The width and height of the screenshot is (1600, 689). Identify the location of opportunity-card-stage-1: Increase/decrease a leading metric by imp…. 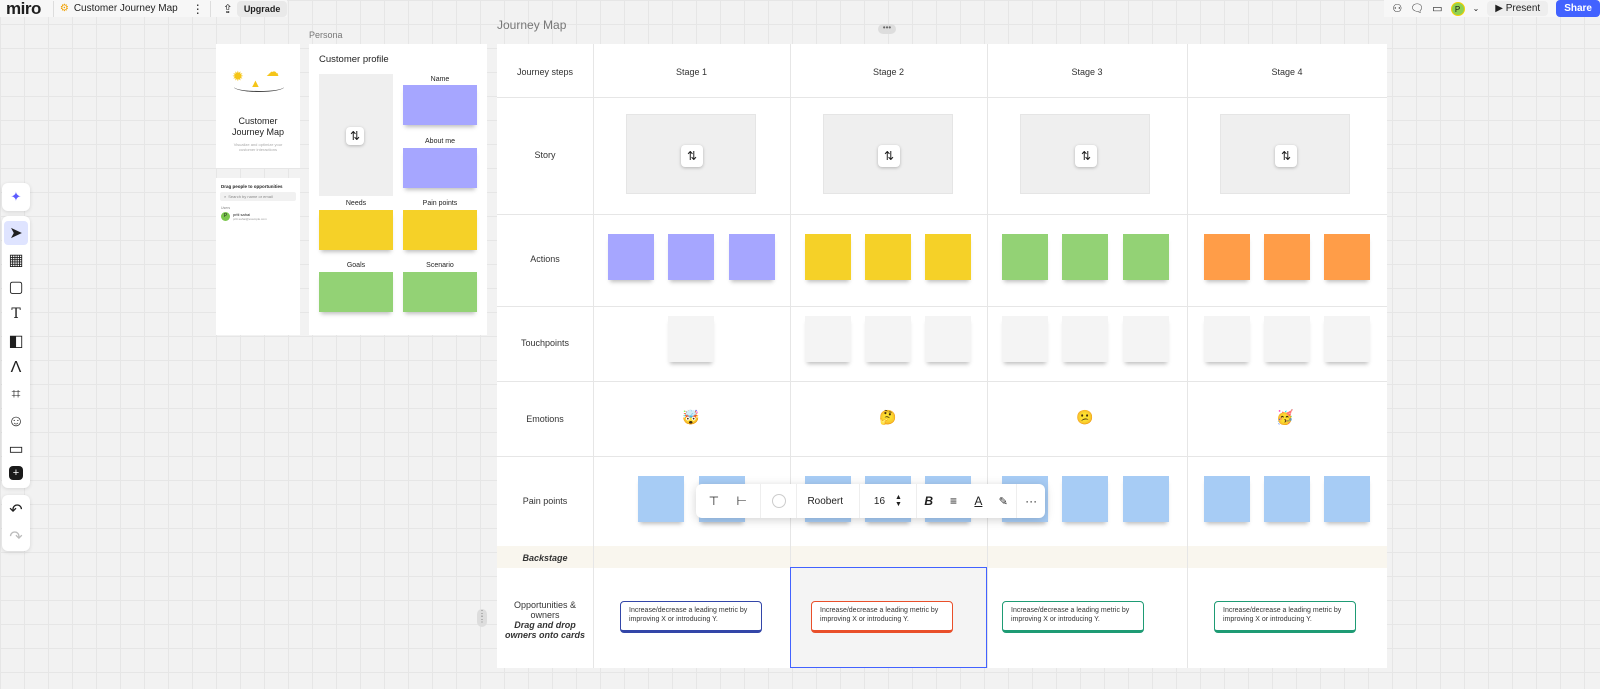
(691, 617).